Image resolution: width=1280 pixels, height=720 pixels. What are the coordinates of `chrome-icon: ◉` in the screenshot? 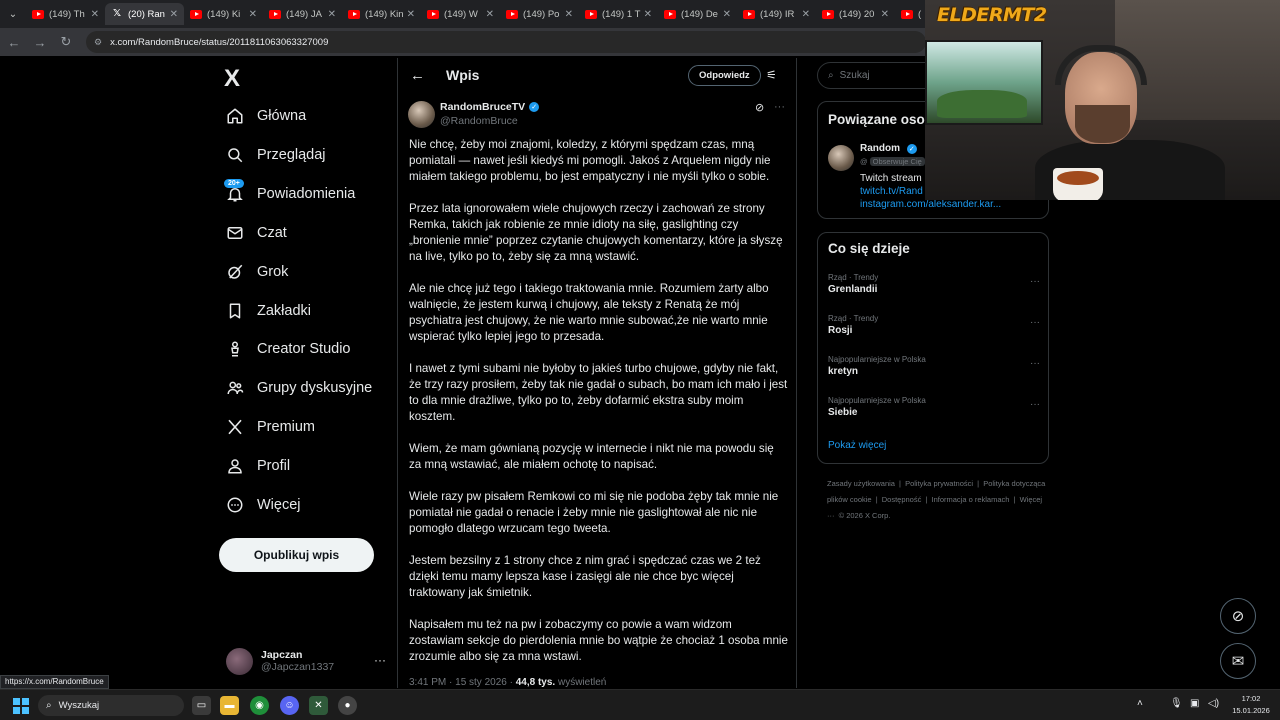 It's located at (259, 705).